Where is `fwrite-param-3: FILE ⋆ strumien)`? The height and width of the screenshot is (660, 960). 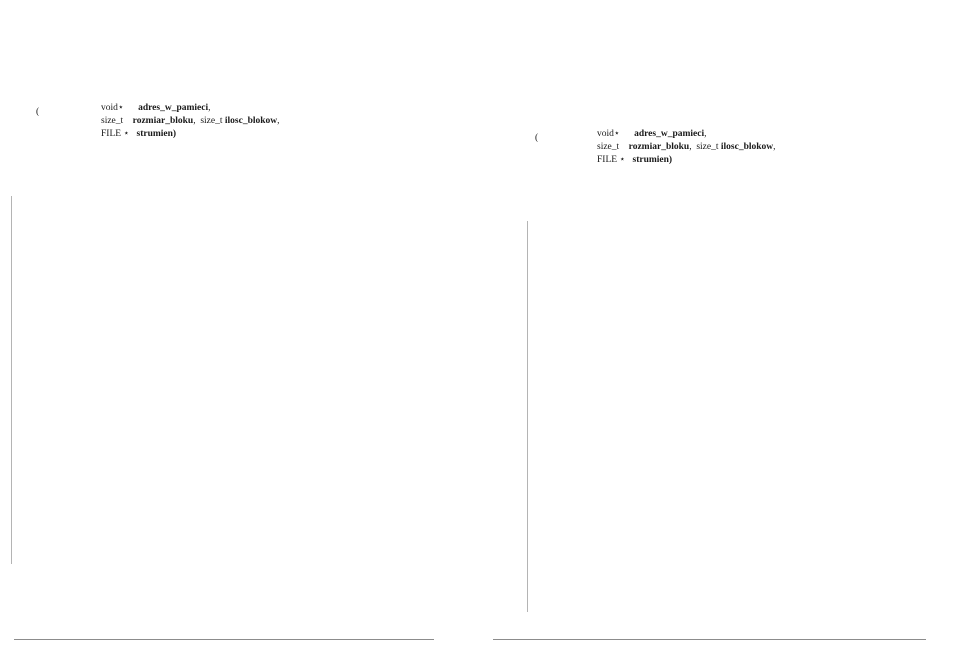 fwrite-param-3: FILE ⋆ strumien) is located at coordinates (139, 134).